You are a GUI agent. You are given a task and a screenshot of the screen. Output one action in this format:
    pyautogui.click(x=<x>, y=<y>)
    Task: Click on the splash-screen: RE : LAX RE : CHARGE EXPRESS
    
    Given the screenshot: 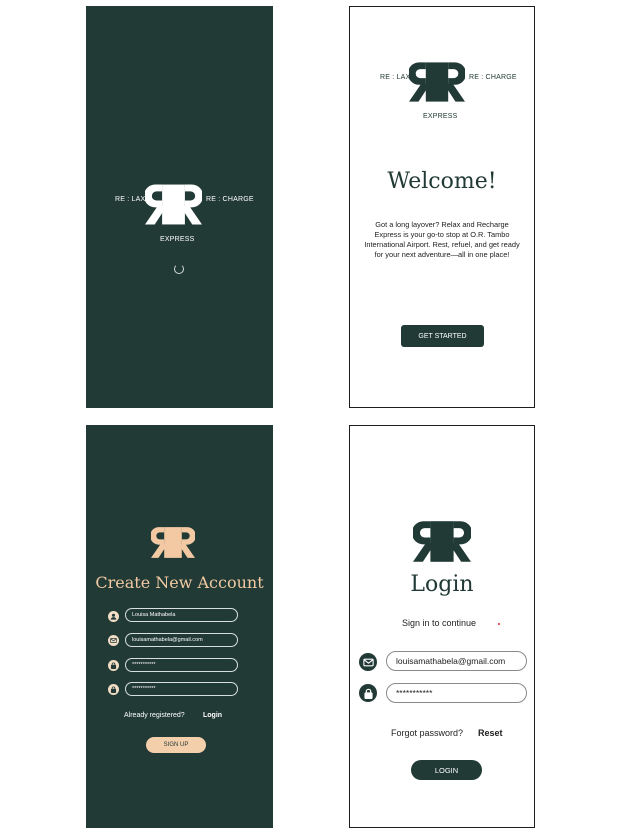 What is the action you would take?
    pyautogui.click(x=179, y=207)
    